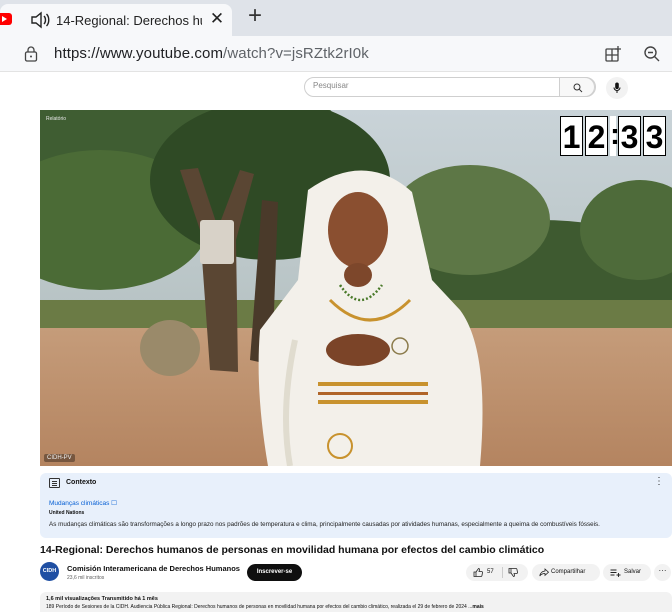 Image resolution: width=672 pixels, height=612 pixels. I want to click on search-button, so click(577, 87).